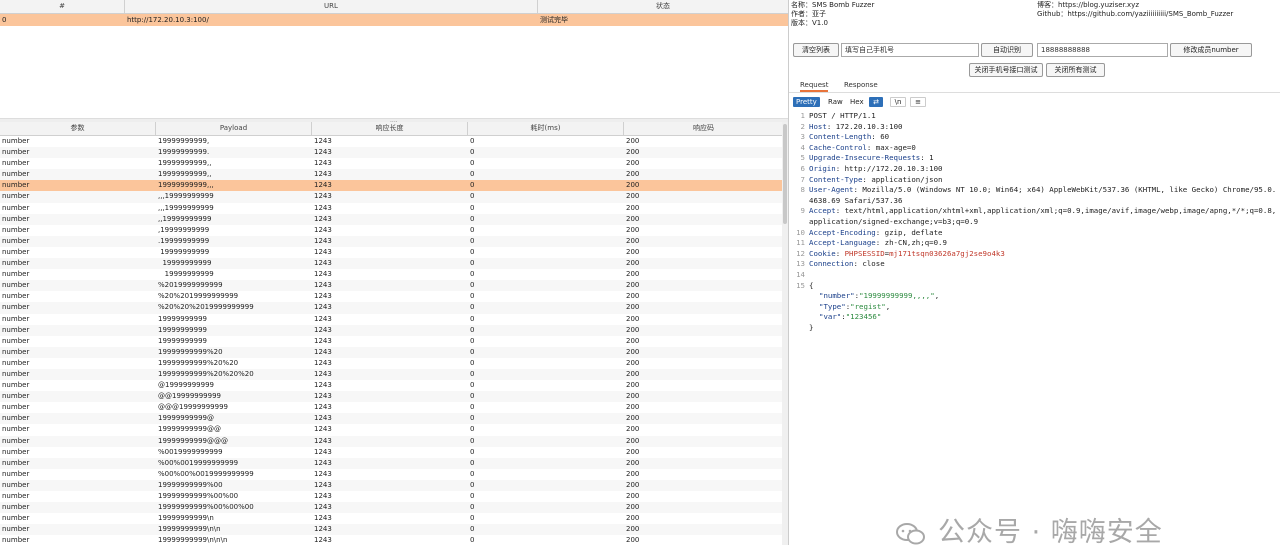 The image size is (1280, 549). Describe the element at coordinates (1102, 50) in the screenshot. I see `phone-input: 18888888888` at that location.